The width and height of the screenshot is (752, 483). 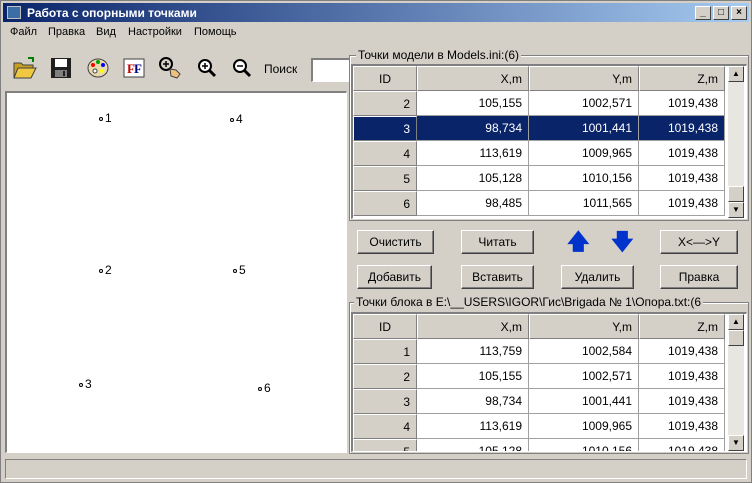 I want to click on row-id: 6, so click(x=385, y=203).